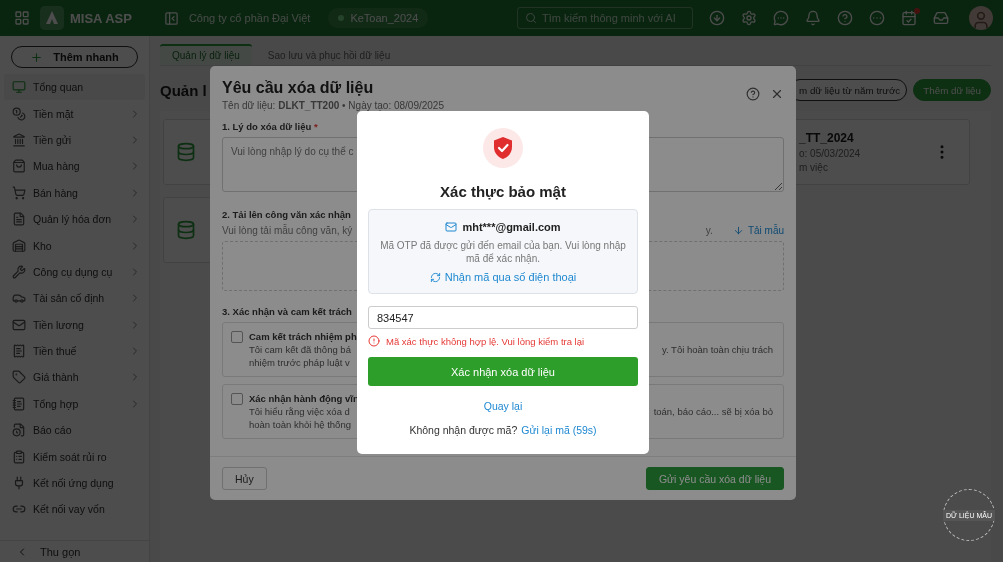  I want to click on collapse-menu-icon, so click(171, 18).